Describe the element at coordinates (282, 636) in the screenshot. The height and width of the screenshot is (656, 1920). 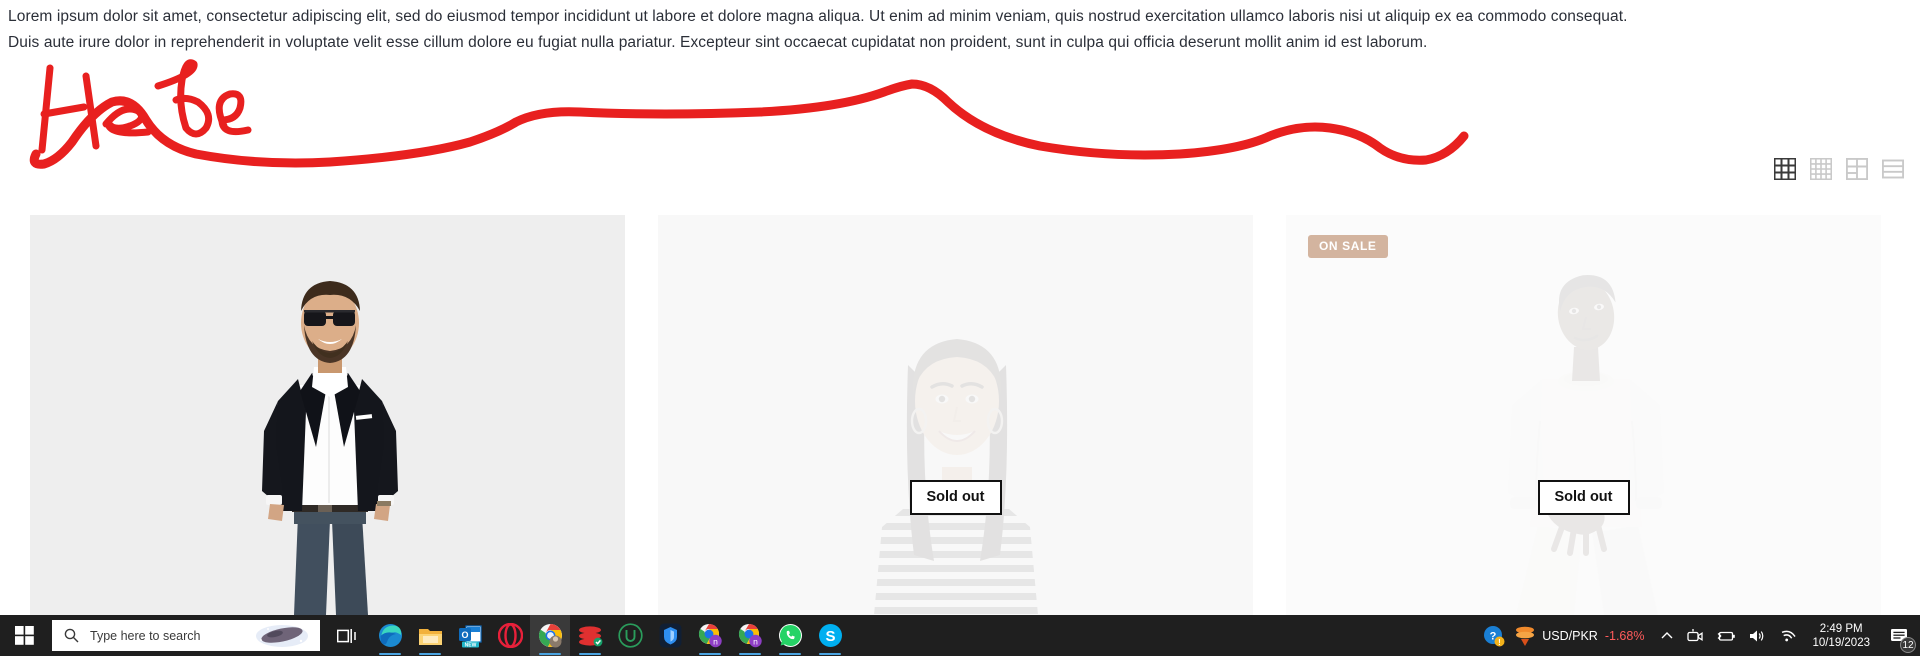
I see `search-decoration-icon` at that location.